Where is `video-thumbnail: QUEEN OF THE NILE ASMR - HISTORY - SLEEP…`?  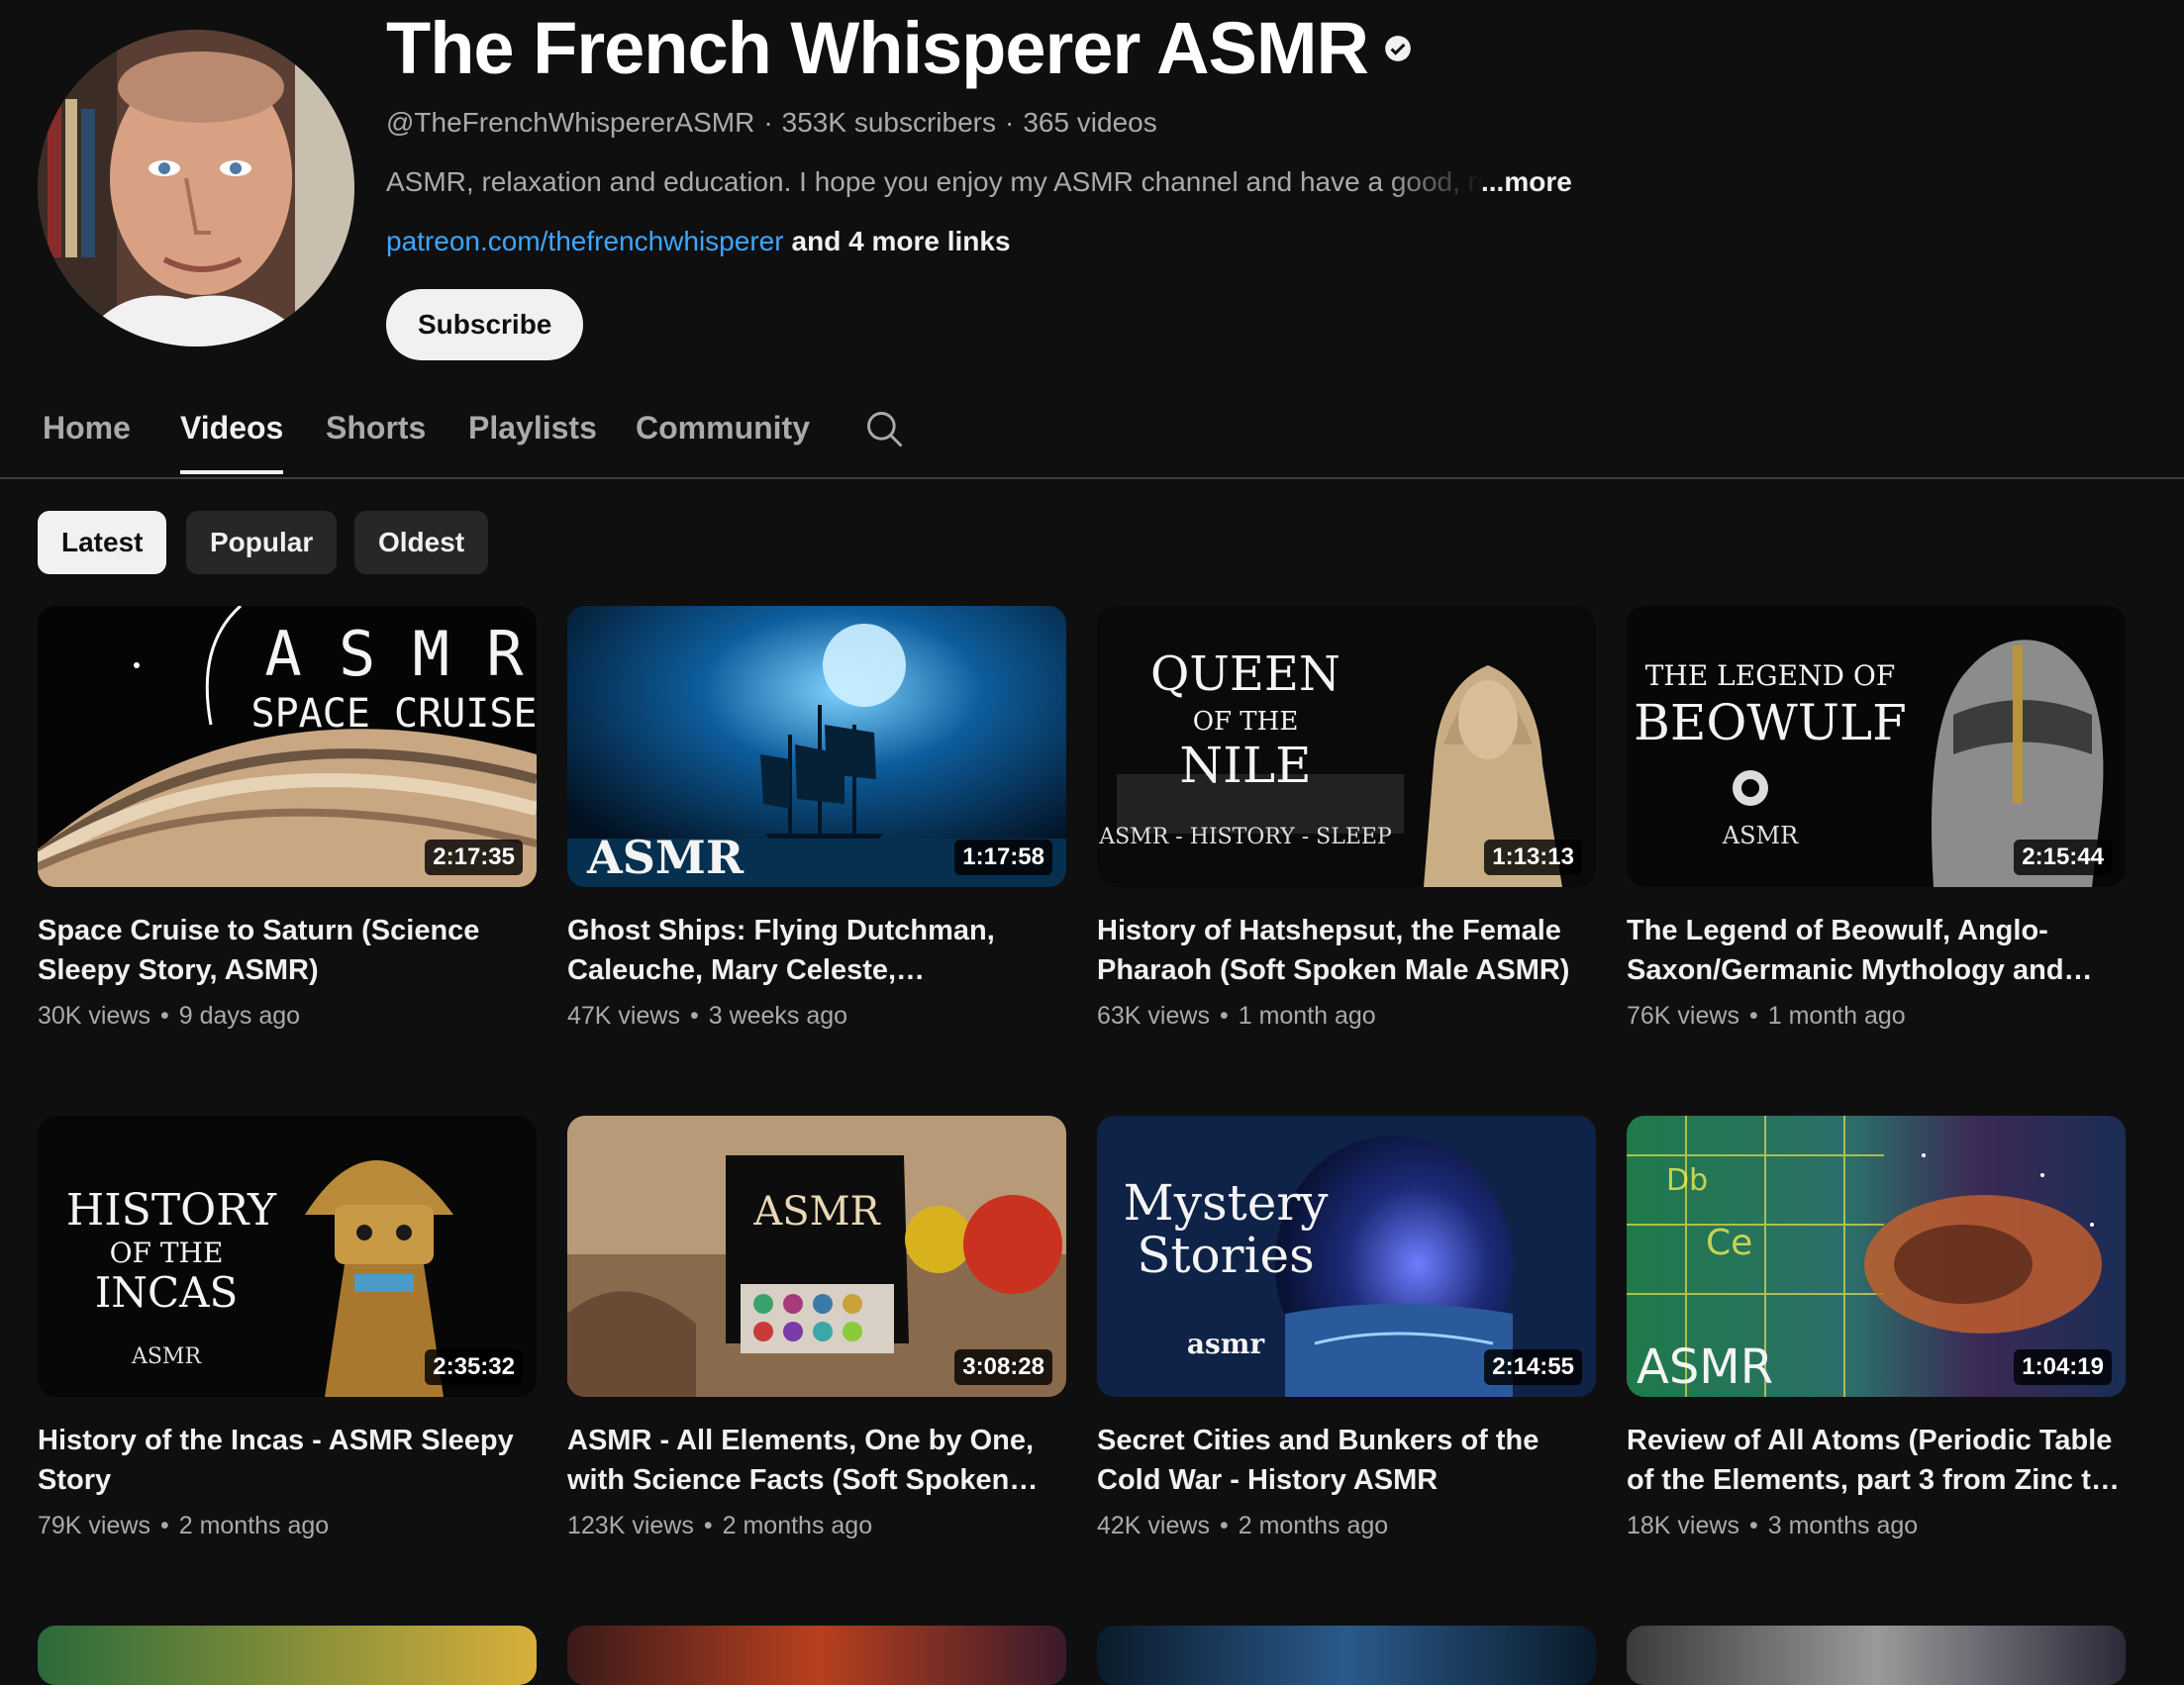 video-thumbnail: QUEEN OF THE NILE ASMR - HISTORY - SLEEP… is located at coordinates (1346, 746).